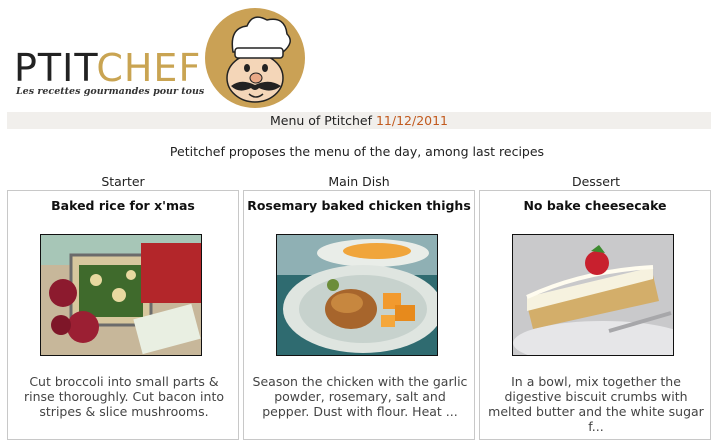 The width and height of the screenshot is (714, 440). Describe the element at coordinates (320, 120) in the screenshot. I see `menu-heading-label: Menu of Ptitchef` at that location.